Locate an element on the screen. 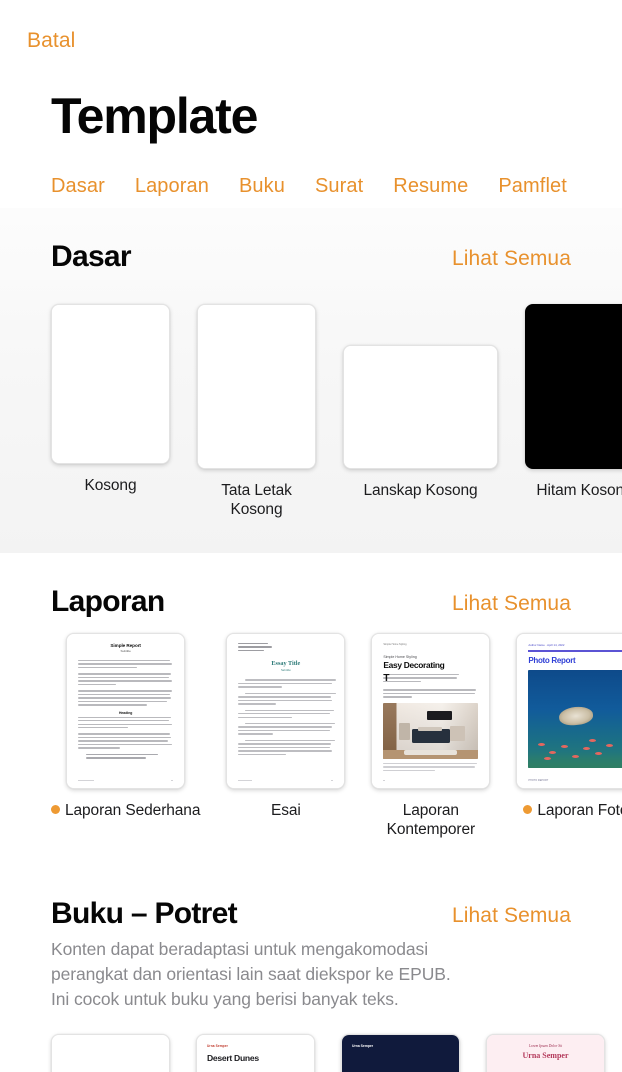  template-card-buku-kosong is located at coordinates (110, 1053).